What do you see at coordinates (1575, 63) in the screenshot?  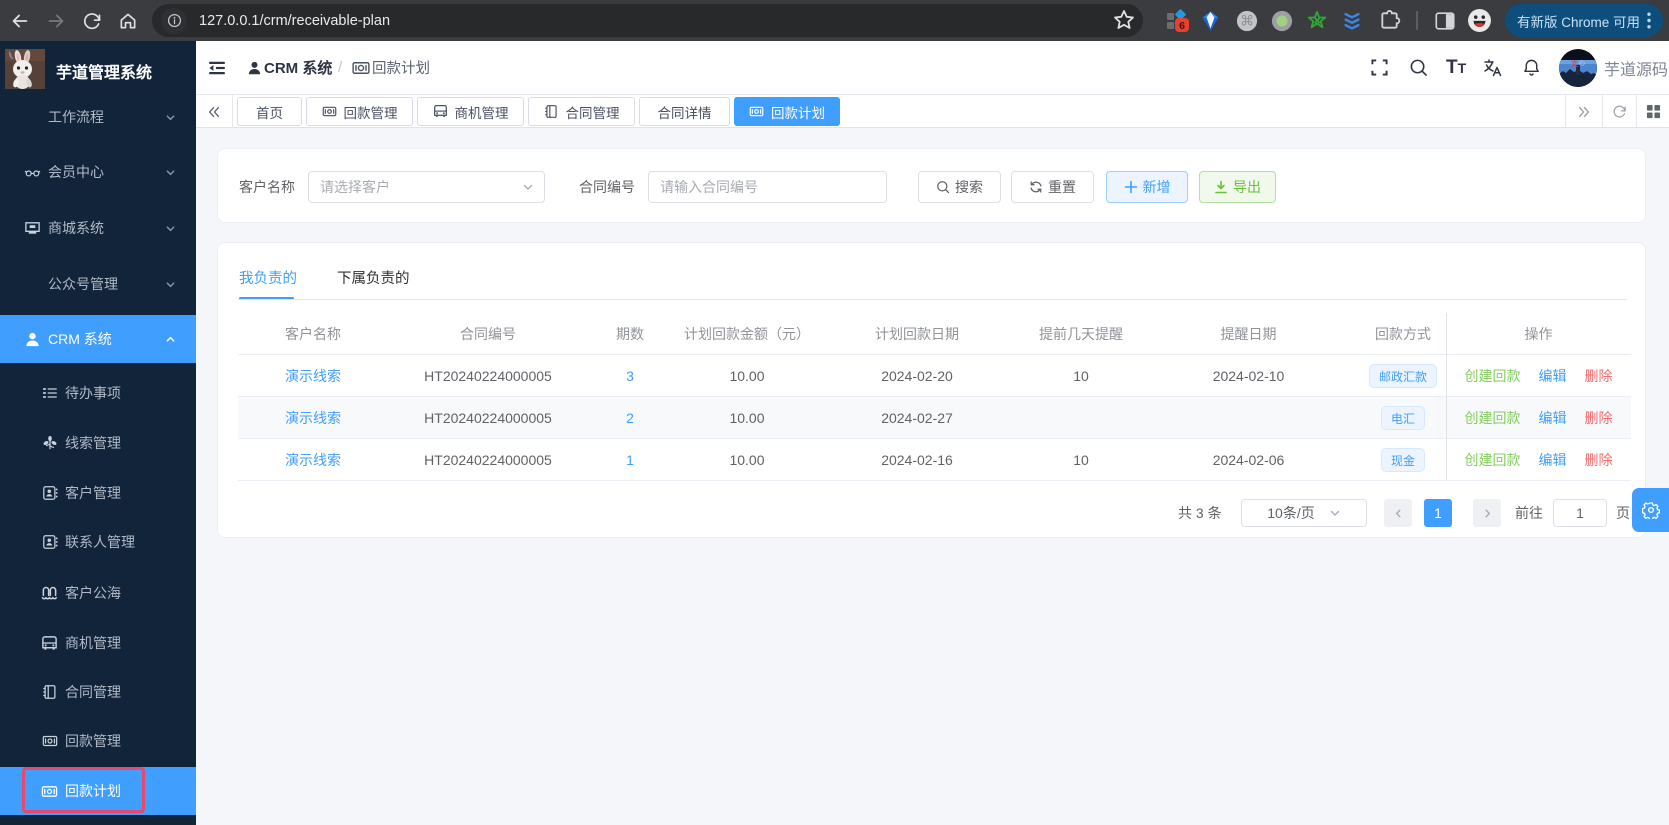 I see `svg-text: 文` at bounding box center [1575, 63].